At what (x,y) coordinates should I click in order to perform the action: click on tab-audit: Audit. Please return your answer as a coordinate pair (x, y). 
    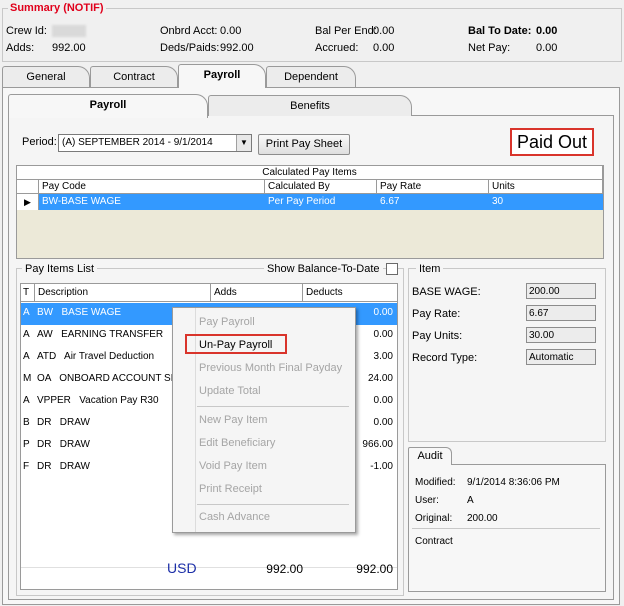
    Looking at the image, I should click on (430, 456).